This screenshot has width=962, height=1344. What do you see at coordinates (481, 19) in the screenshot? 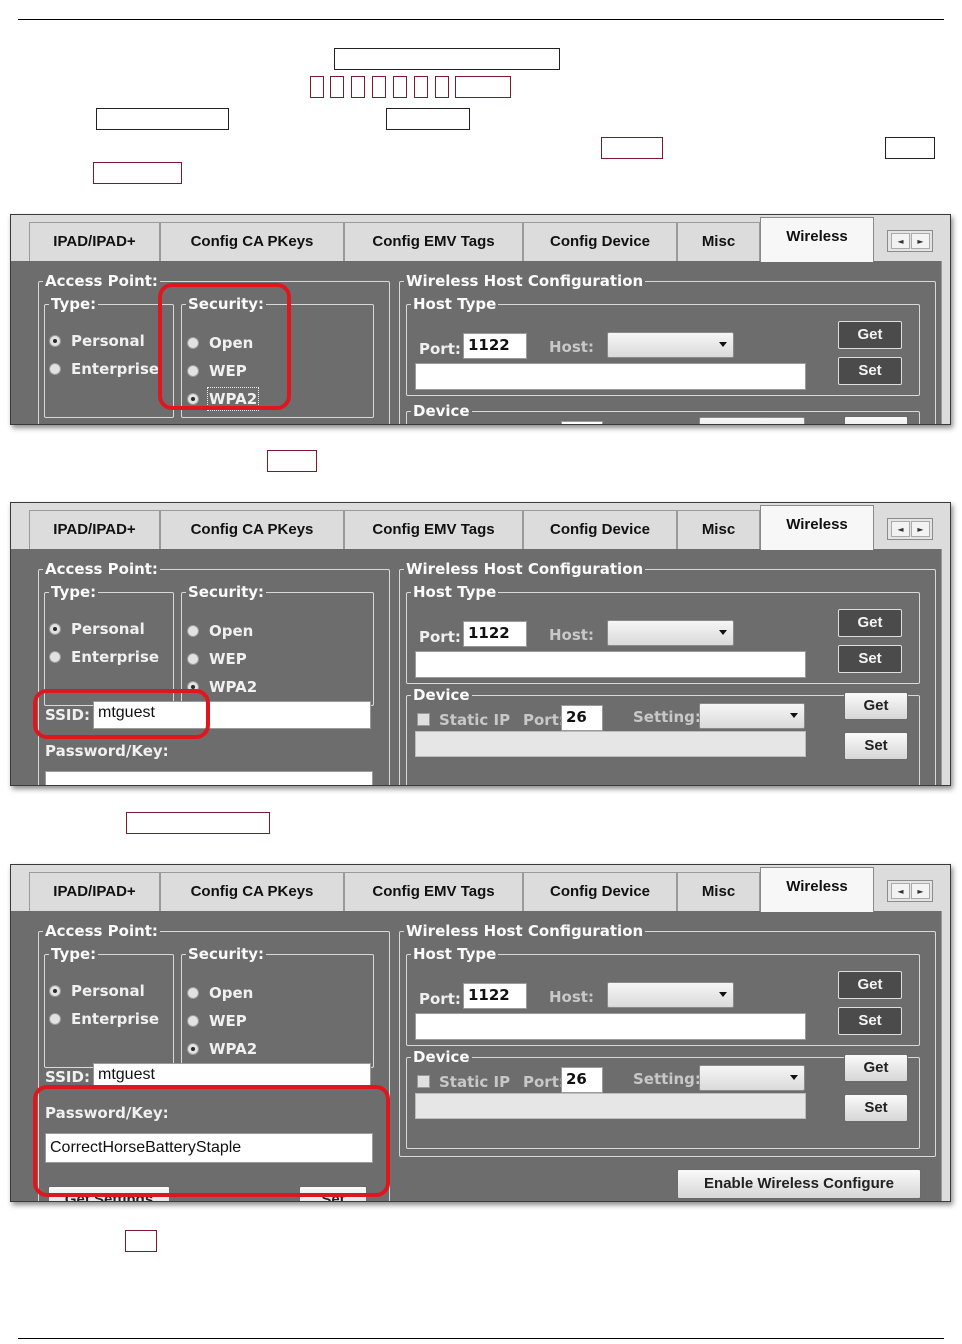
I see `header-rule` at bounding box center [481, 19].